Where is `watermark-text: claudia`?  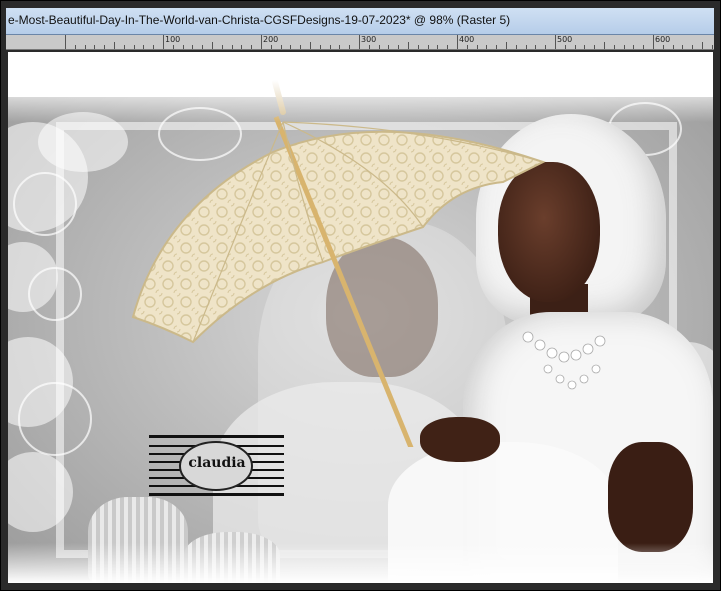
watermark-text: claudia is located at coordinates (217, 463).